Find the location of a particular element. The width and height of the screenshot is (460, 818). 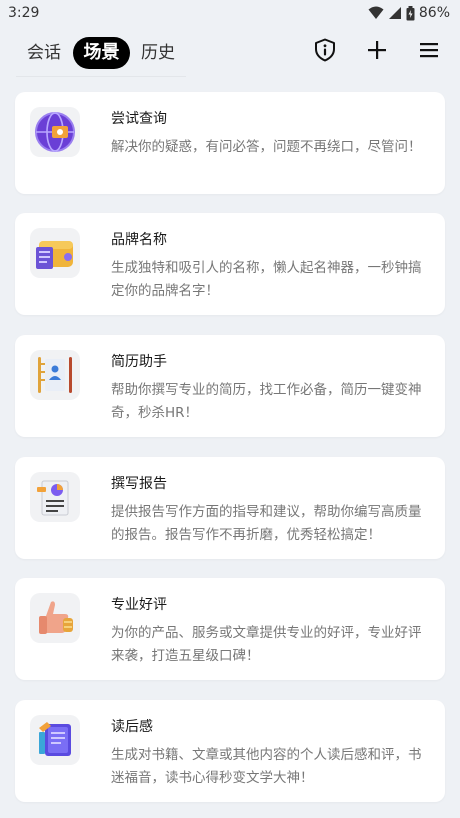

card-desc: 生成对书籍、文章或其他内容的个人读后感和评，书迷福音，读书心得秒变文学大神！ is located at coordinates (266, 766).